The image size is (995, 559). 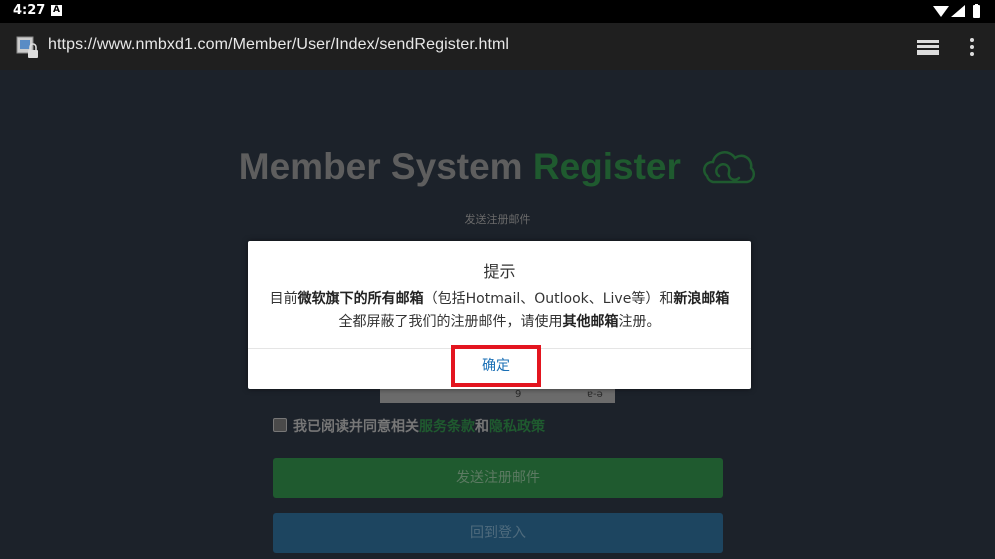 I want to click on wifi-icon, so click(x=941, y=11).